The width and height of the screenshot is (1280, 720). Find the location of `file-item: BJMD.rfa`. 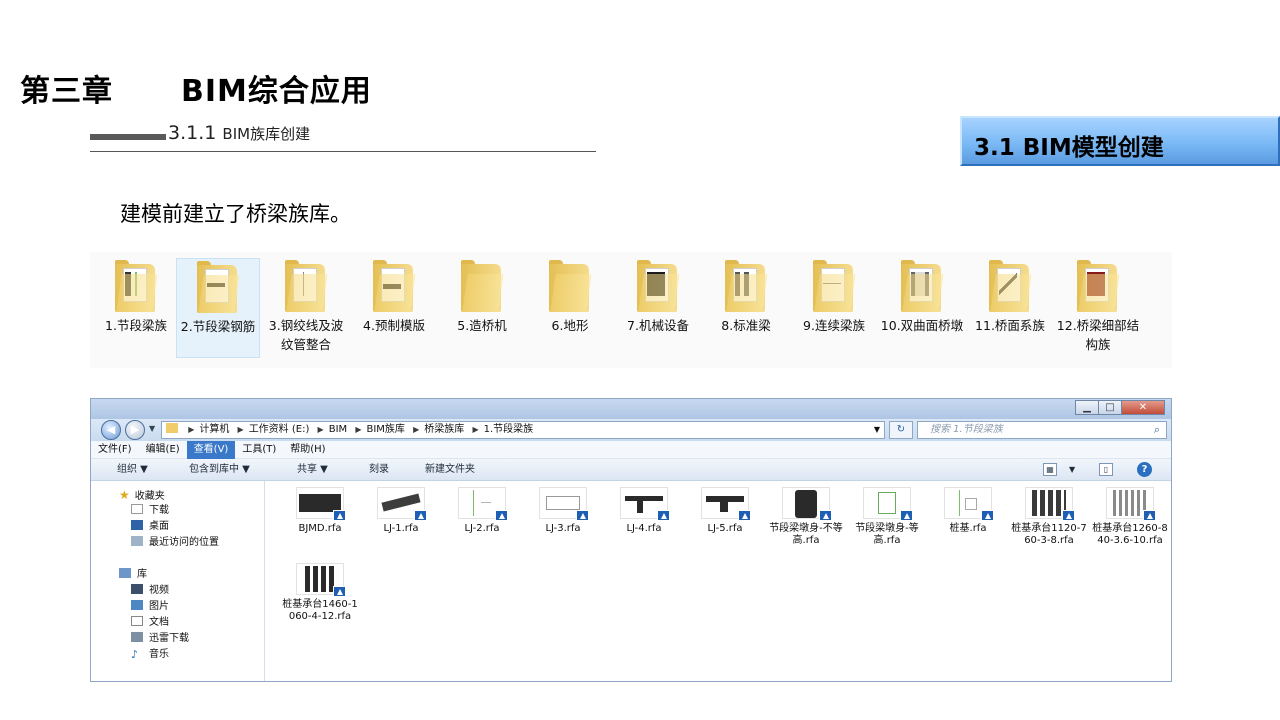

file-item: BJMD.rfa is located at coordinates (320, 511).